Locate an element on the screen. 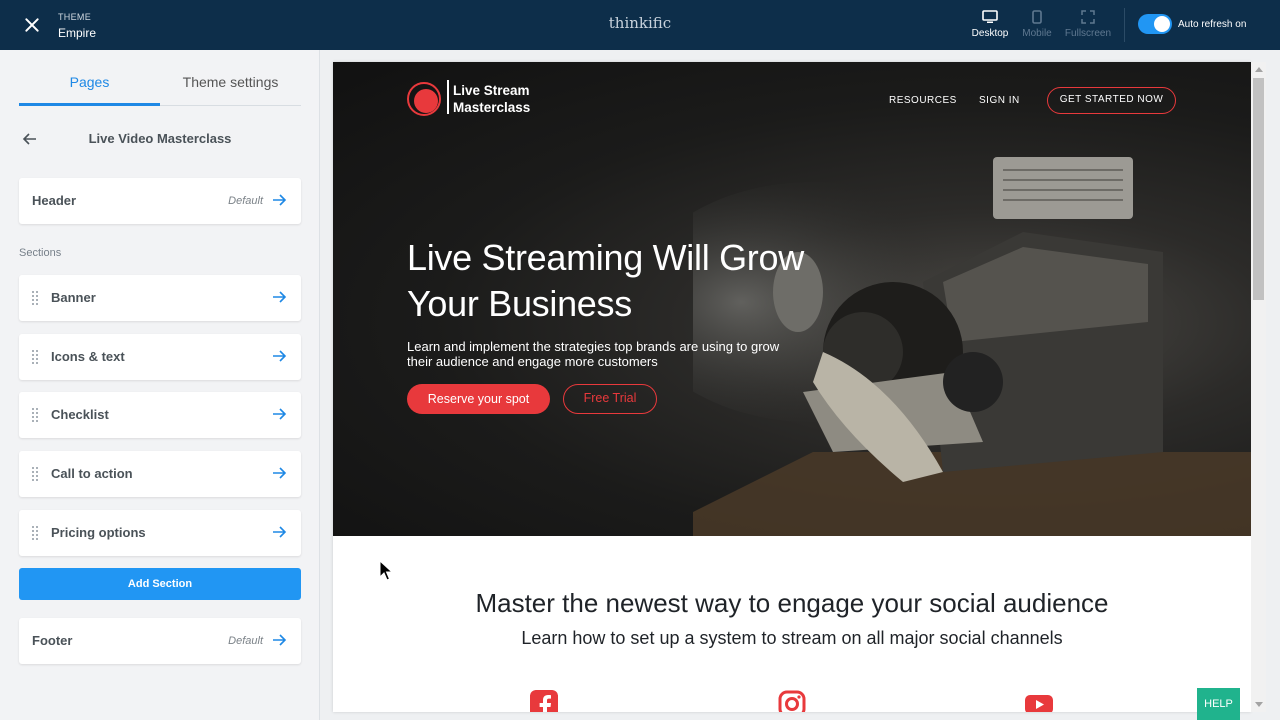 The height and width of the screenshot is (720, 1280). facebook-icon is located at coordinates (544, 701).